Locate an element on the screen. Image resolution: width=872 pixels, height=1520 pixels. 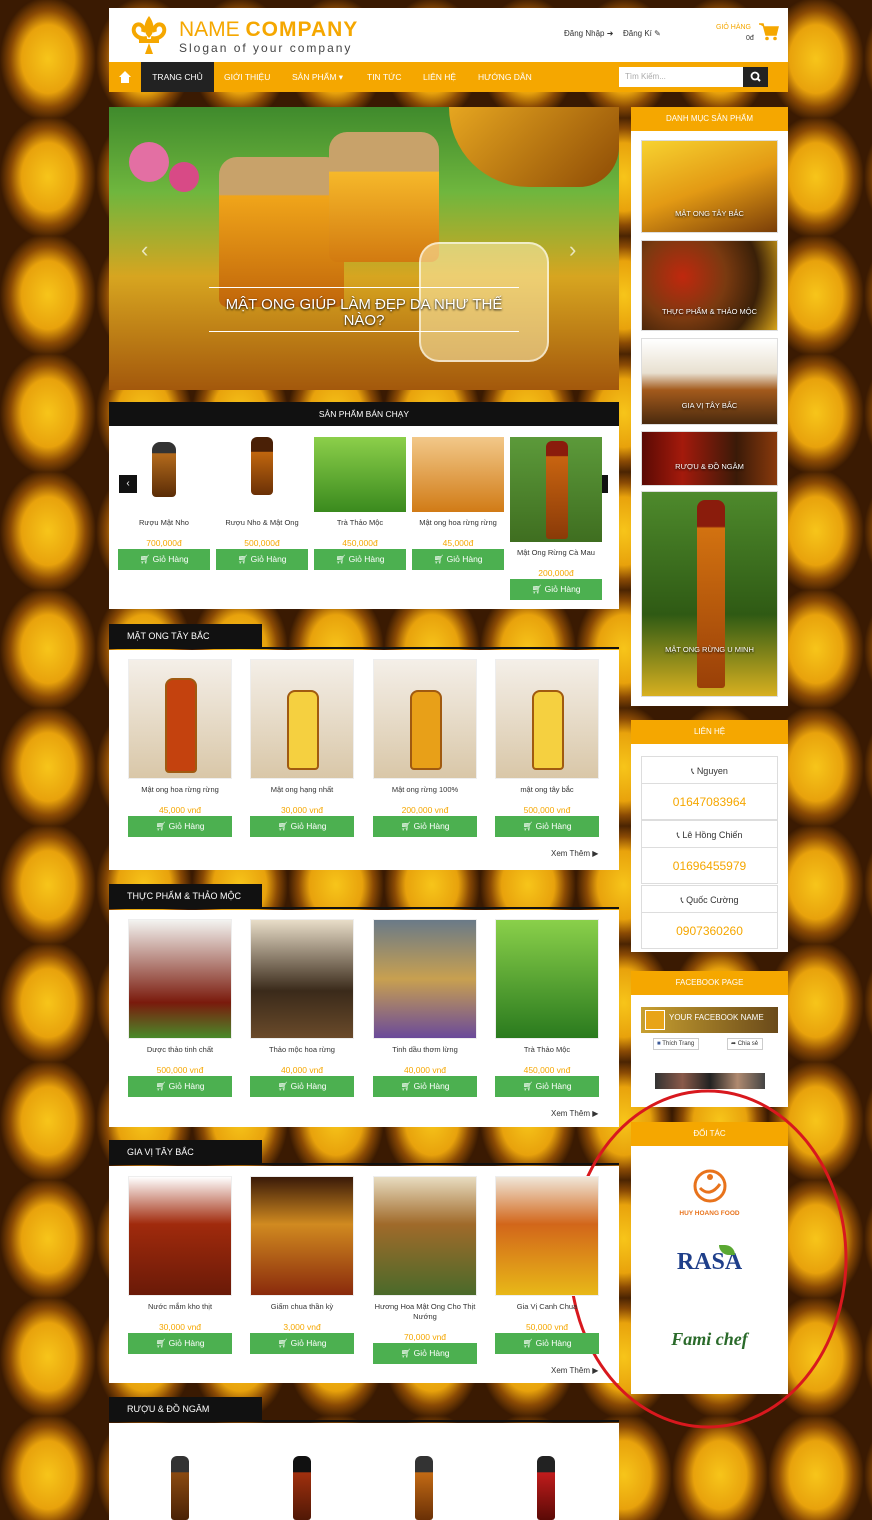
section-tab-spices: GIA VỊ TÂY BẮC is located at coordinates (185, 1152).